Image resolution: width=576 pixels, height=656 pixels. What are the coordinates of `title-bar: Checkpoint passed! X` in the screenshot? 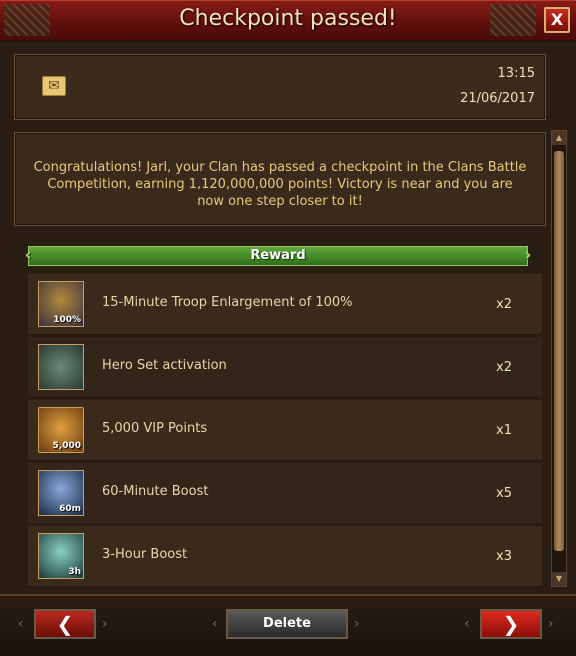 It's located at (288, 21).